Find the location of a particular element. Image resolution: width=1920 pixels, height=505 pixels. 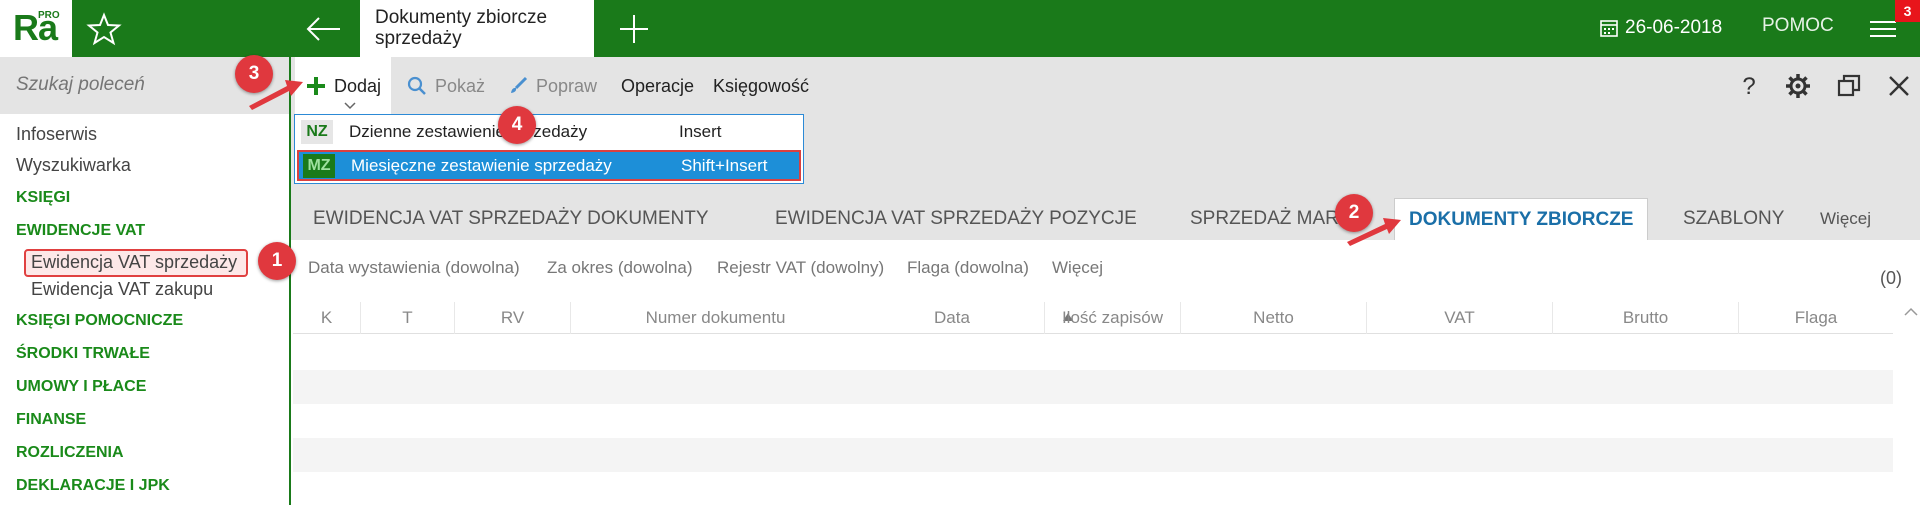

operations-menu: Operacje is located at coordinates (657, 86).